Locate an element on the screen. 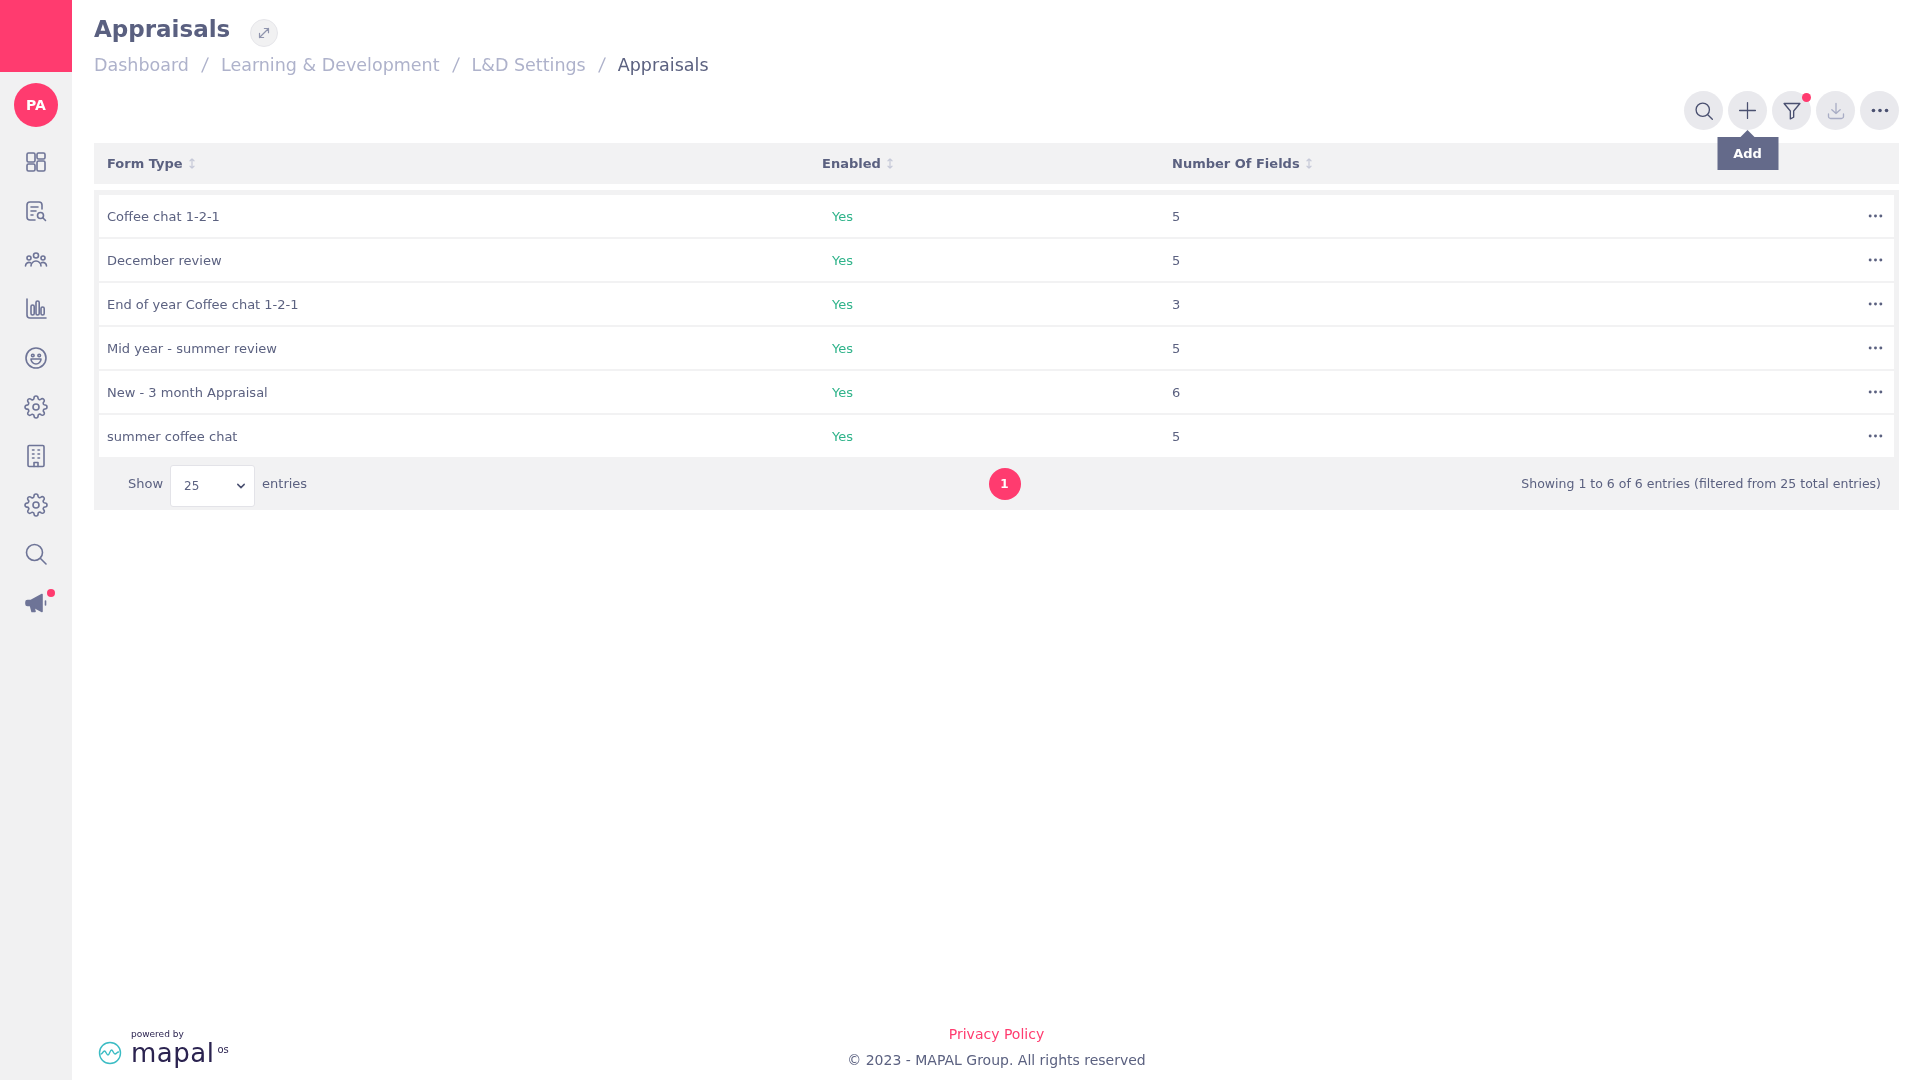 Image resolution: width=1915 pixels, height=1080 pixels. add-button is located at coordinates (1747, 110).